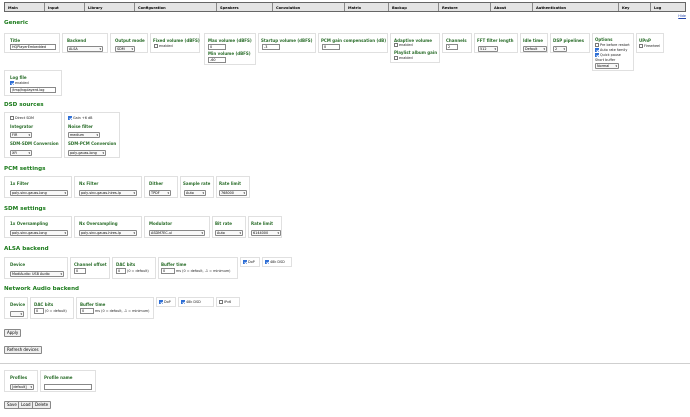 This screenshot has width=690, height=417. What do you see at coordinates (166, 46) in the screenshot?
I see `fixed-volume-cb-label: enabled` at bounding box center [166, 46].